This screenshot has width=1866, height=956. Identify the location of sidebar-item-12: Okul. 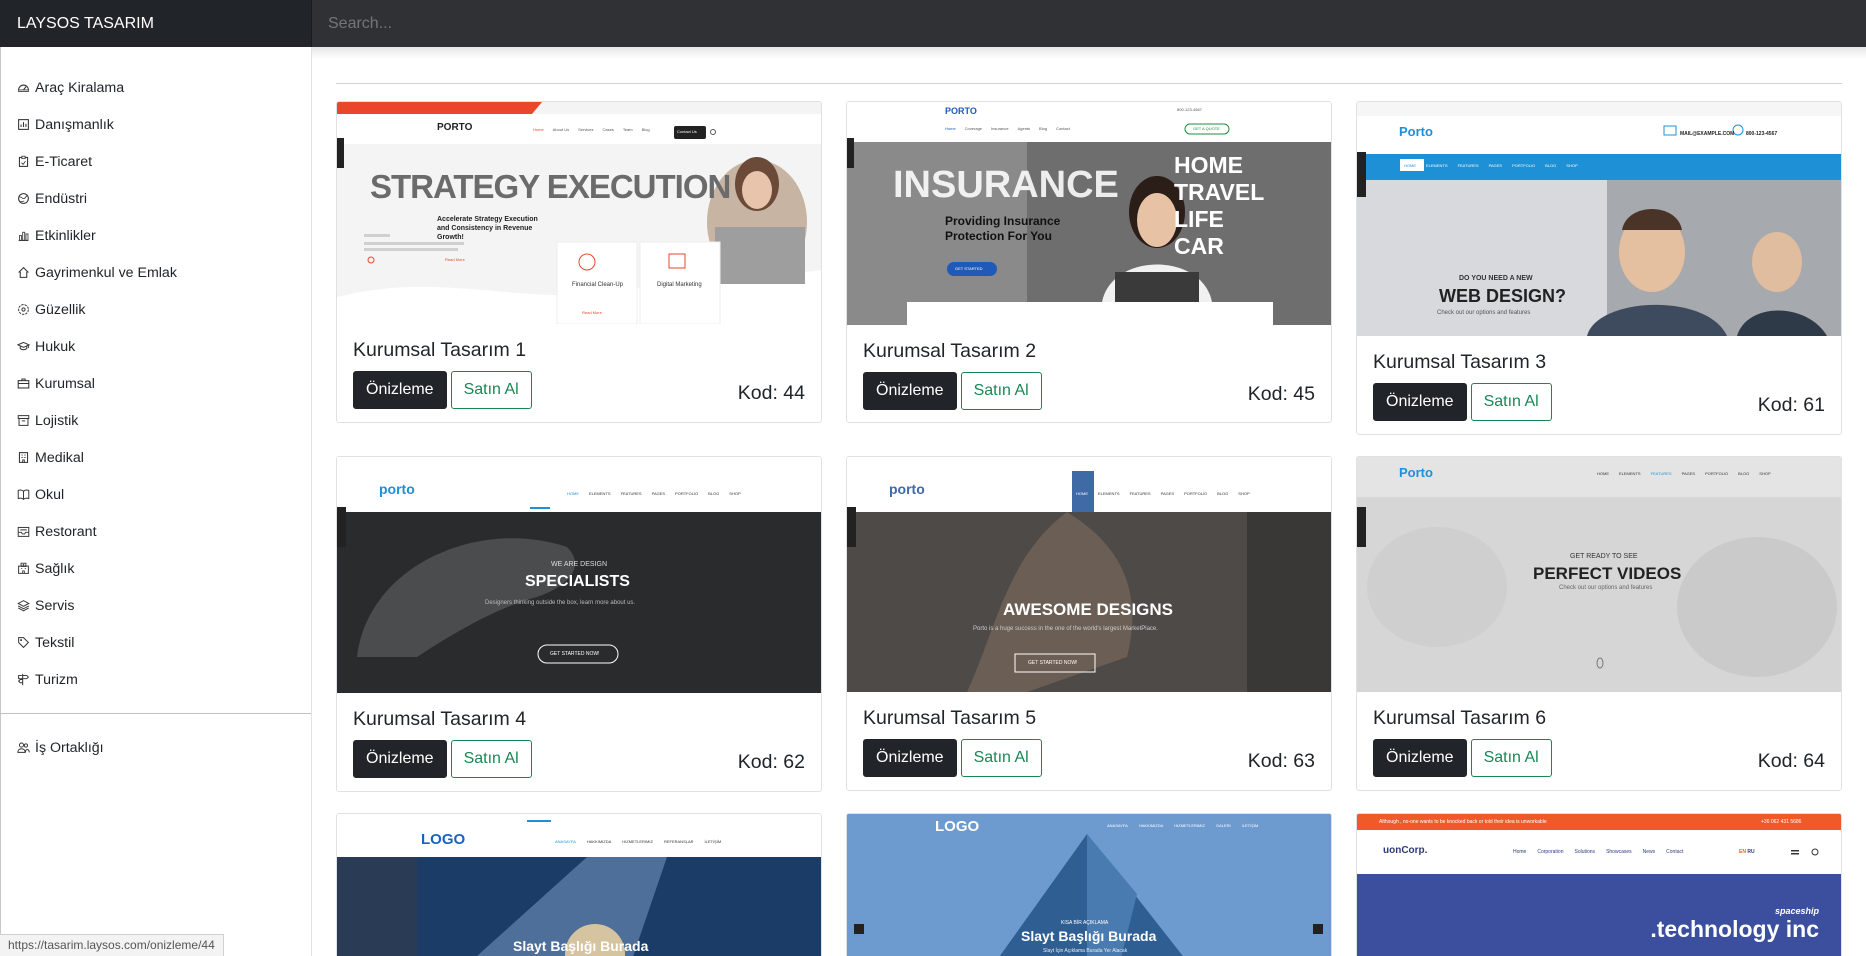
(155, 494).